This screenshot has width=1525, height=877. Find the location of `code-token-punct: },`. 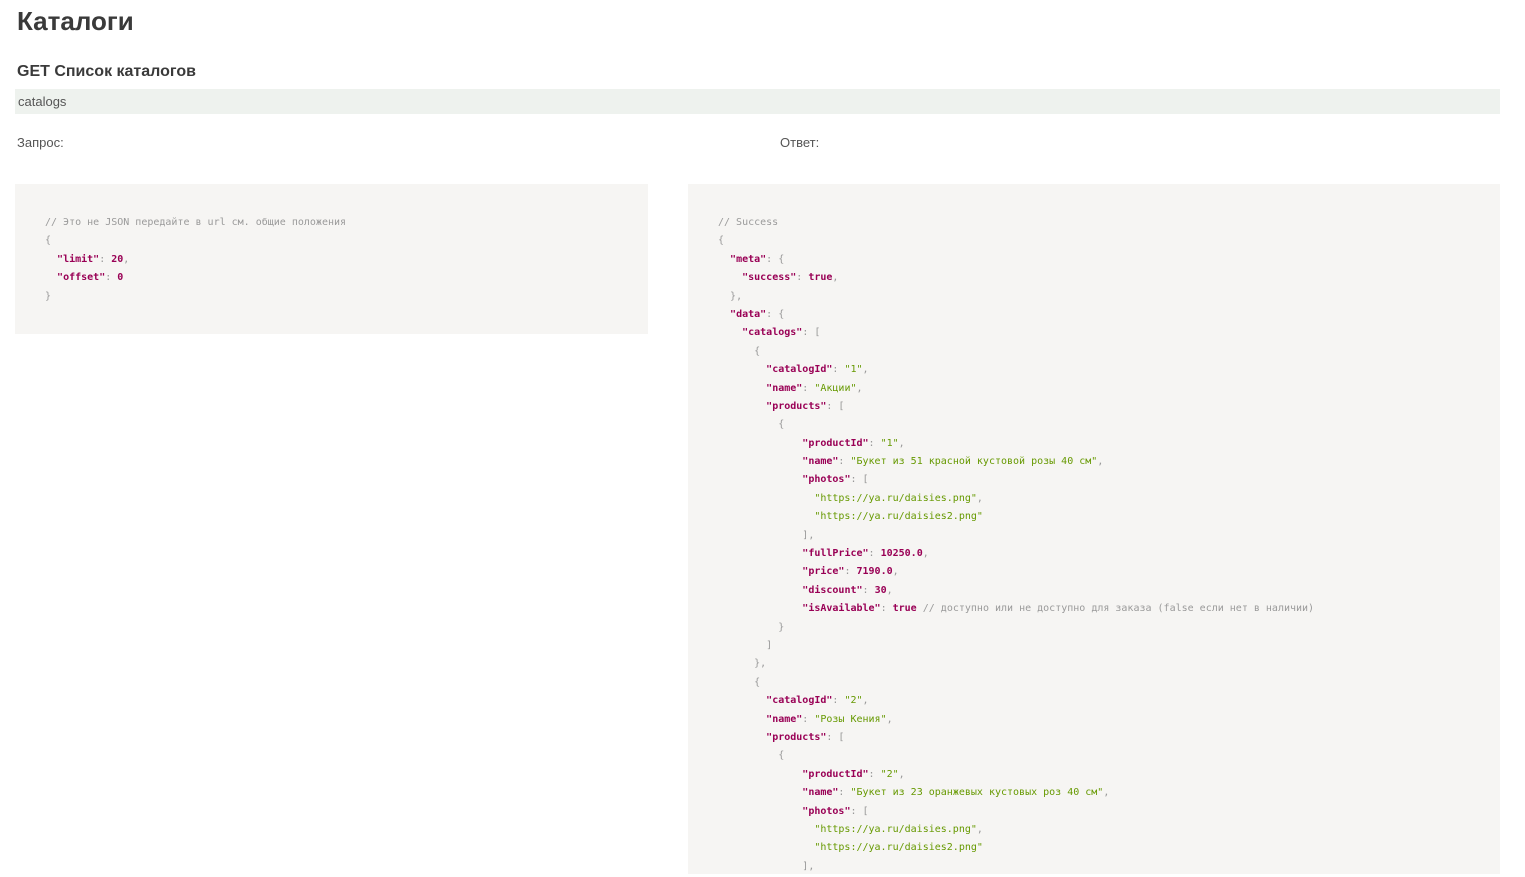

code-token-punct: }, is located at coordinates (736, 296).